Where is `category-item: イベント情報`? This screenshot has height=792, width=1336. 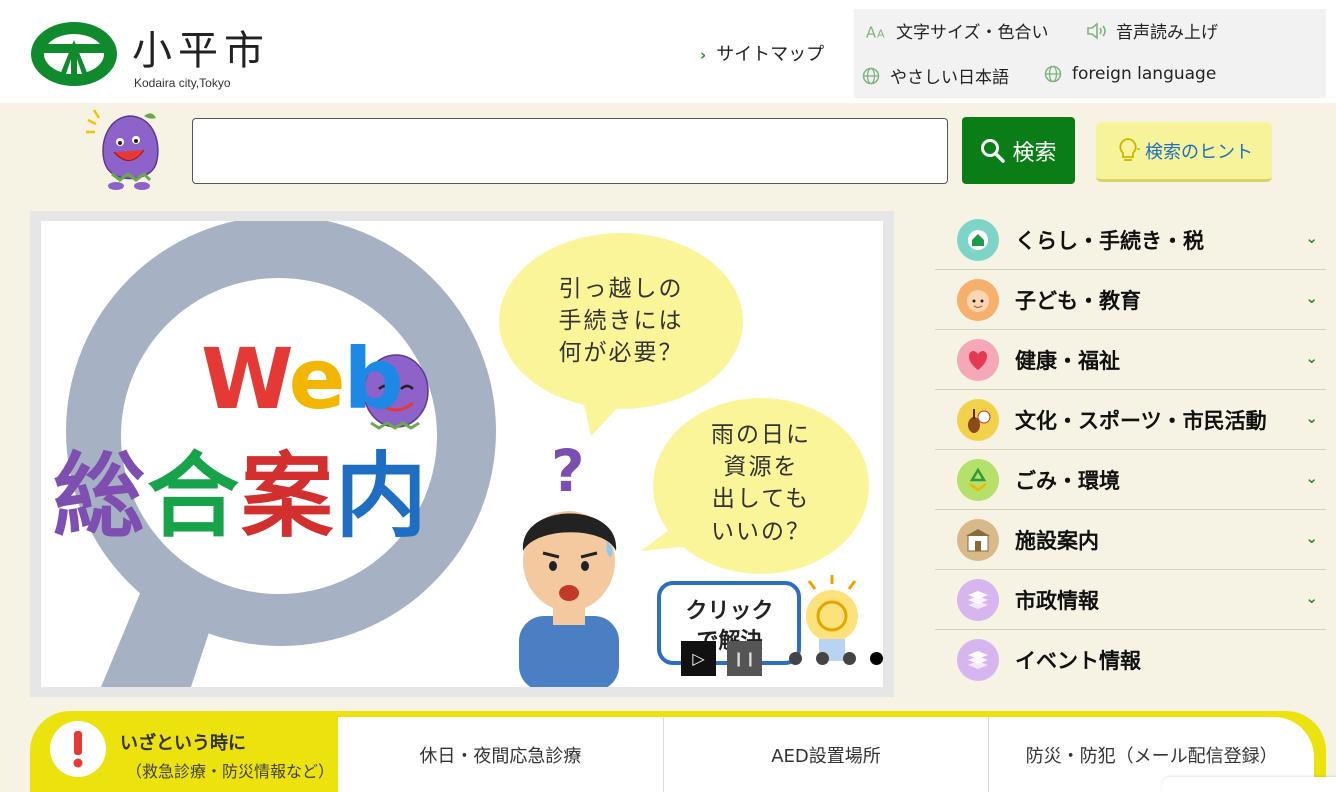 category-item: イベント情報 is located at coordinates (1130, 660).